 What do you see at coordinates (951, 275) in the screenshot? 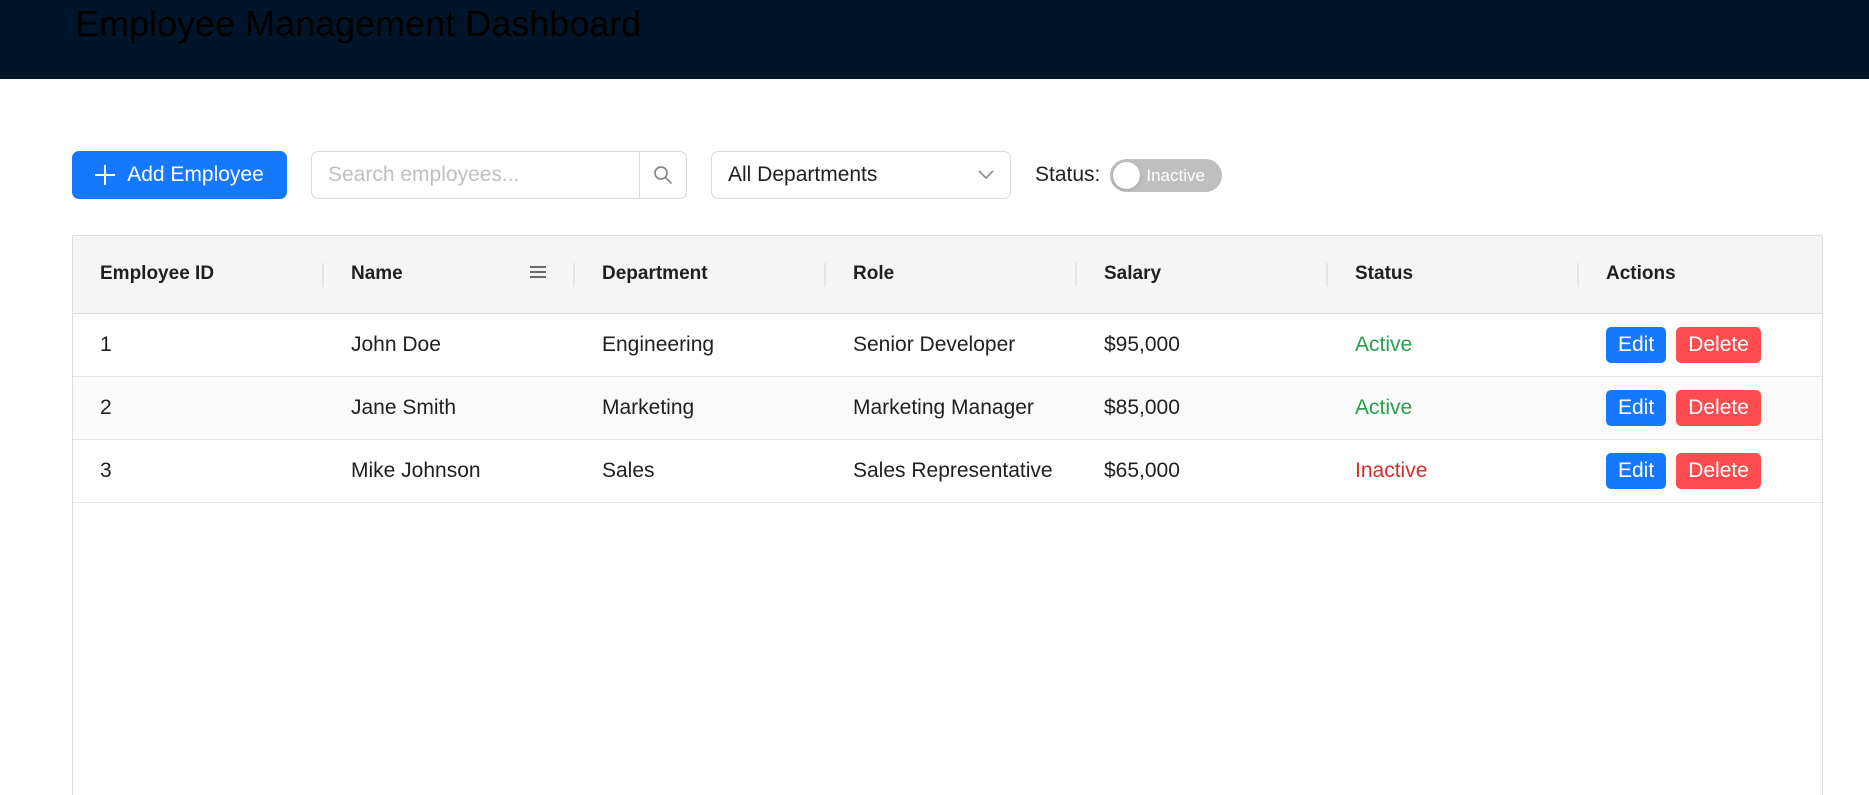
I see `column-header-role: Role` at bounding box center [951, 275].